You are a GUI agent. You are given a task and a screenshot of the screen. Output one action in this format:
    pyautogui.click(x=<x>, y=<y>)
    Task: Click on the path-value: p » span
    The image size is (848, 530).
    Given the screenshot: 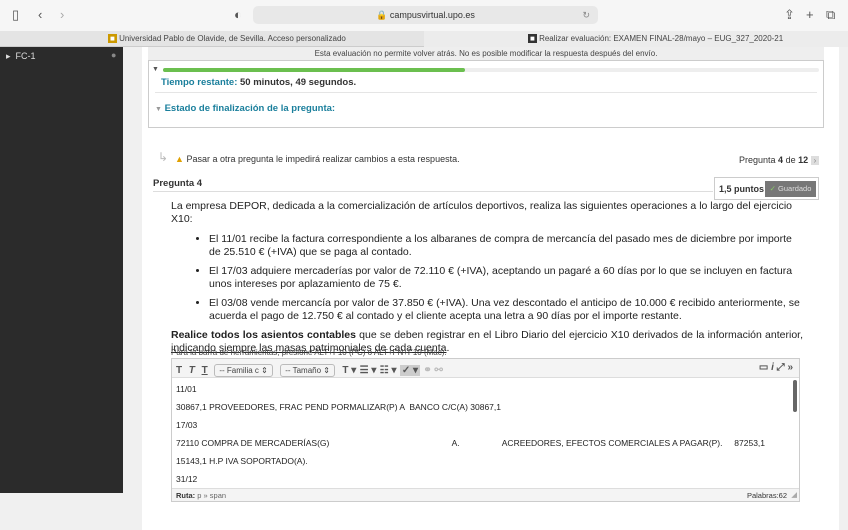 What is the action you would take?
    pyautogui.click(x=212, y=495)
    